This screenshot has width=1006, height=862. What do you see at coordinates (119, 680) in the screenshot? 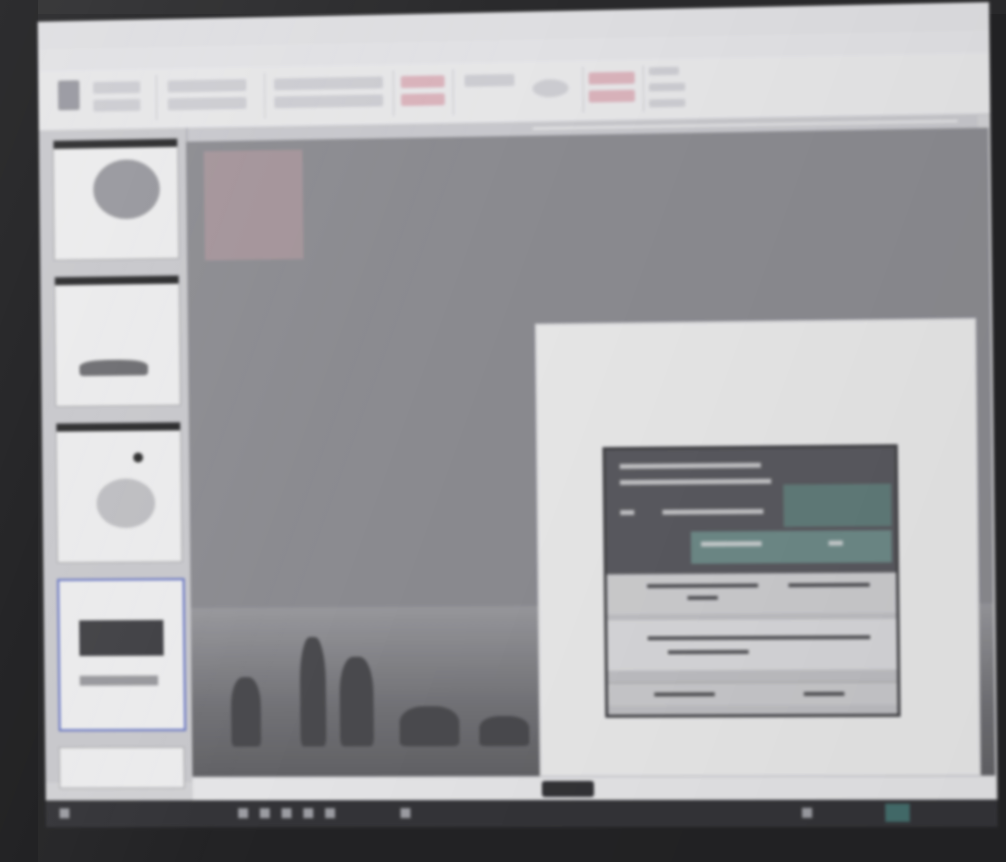
I see `thumbnail-text` at bounding box center [119, 680].